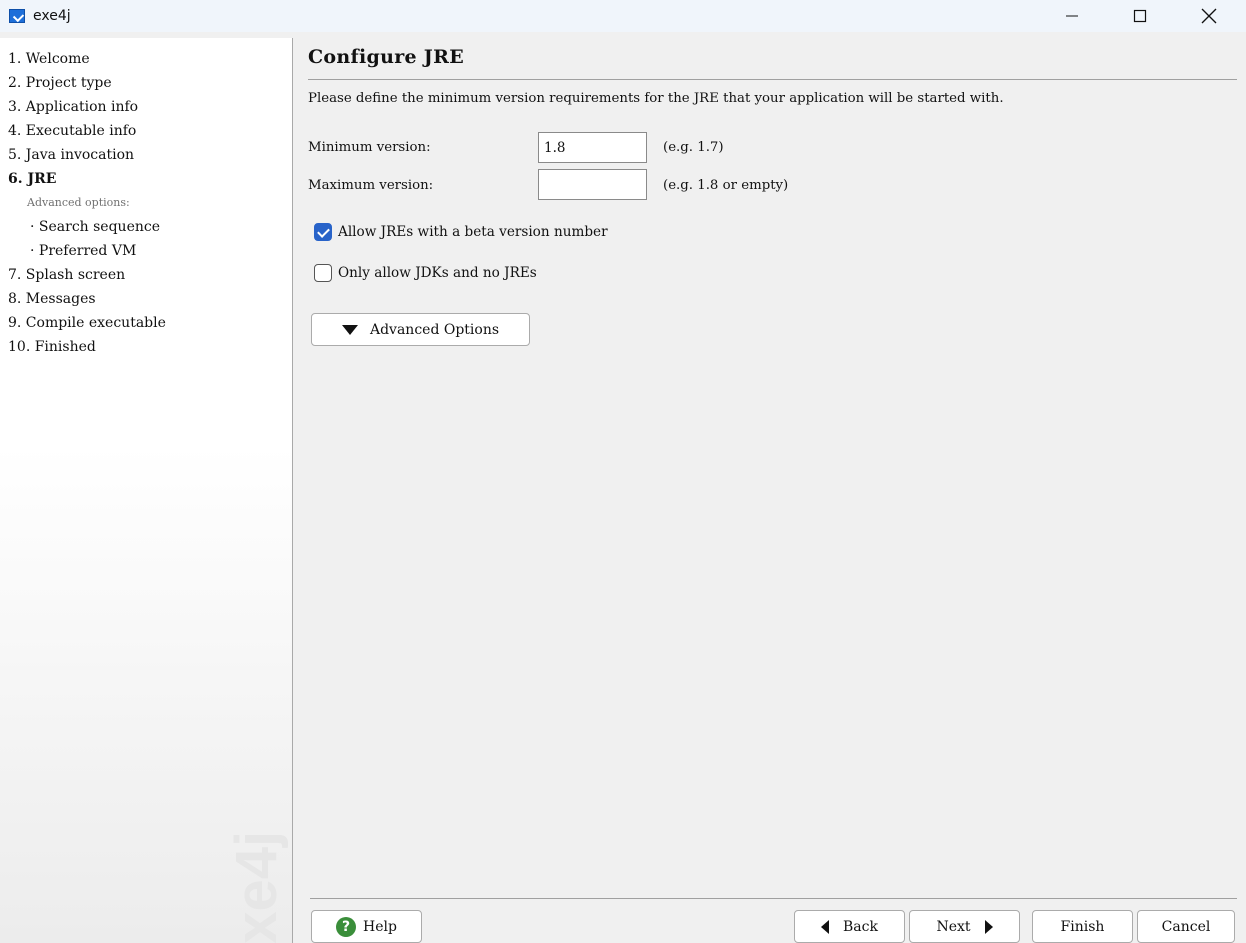  I want to click on step-finished: 10. Finished, so click(146, 347).